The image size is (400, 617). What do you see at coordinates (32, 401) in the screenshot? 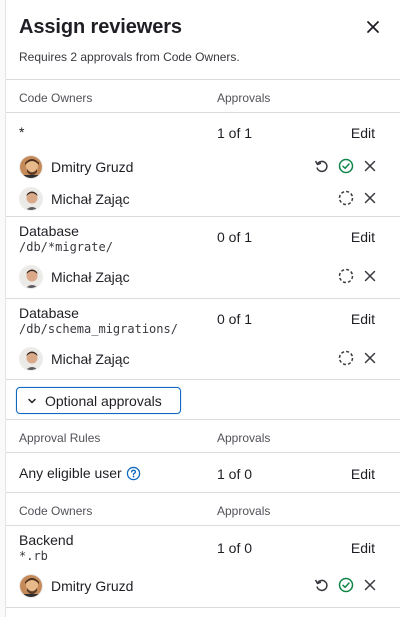
I see `chevron-down-icon` at bounding box center [32, 401].